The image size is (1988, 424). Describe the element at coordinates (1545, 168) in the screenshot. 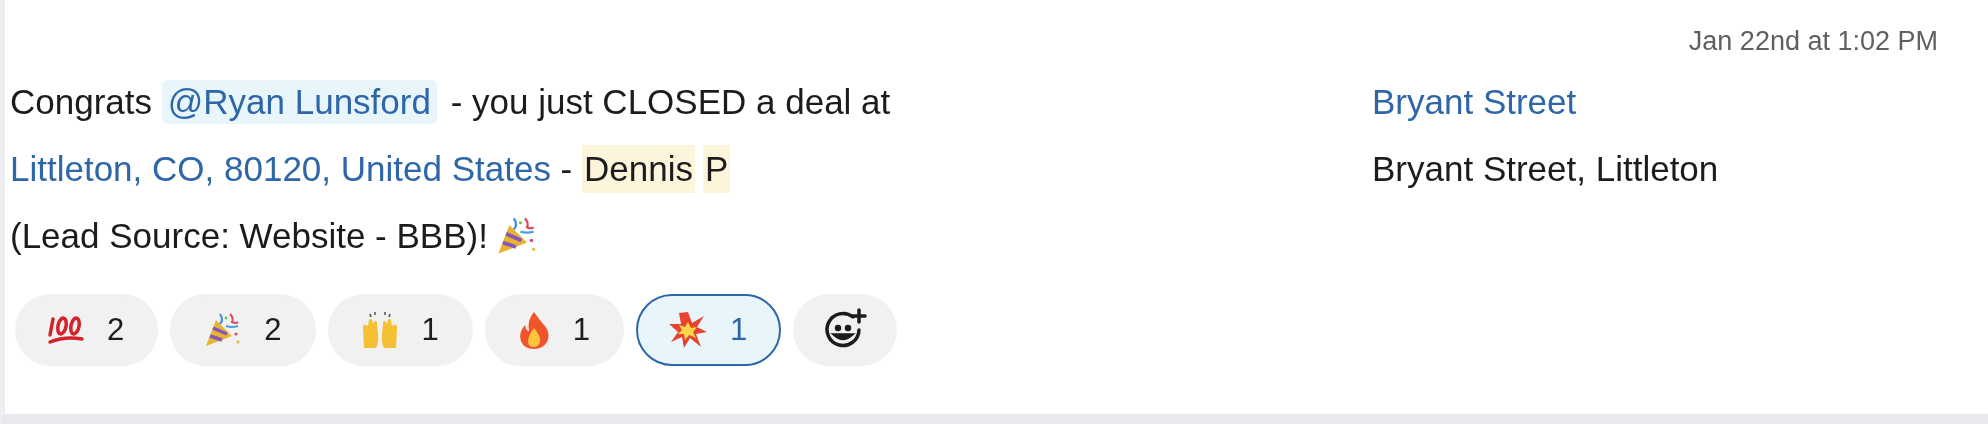

I see `message-text: Bryant Street, Littleton` at that location.